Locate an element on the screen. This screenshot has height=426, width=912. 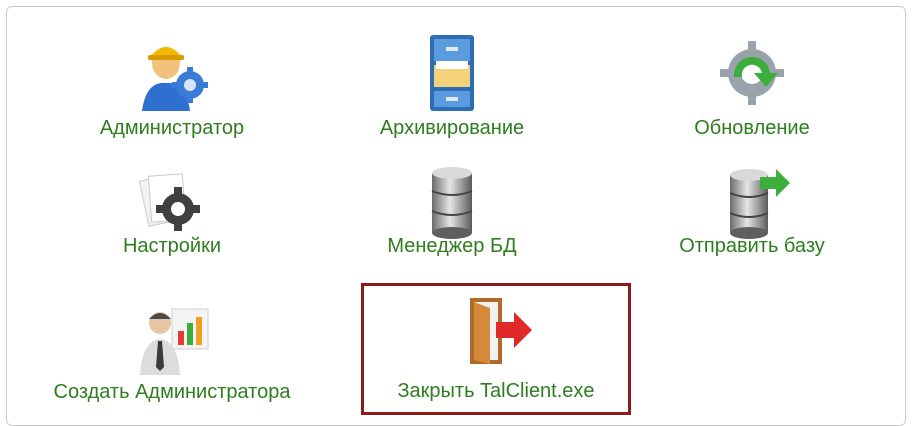
tile-settings: Настройки is located at coordinates (172, 215).